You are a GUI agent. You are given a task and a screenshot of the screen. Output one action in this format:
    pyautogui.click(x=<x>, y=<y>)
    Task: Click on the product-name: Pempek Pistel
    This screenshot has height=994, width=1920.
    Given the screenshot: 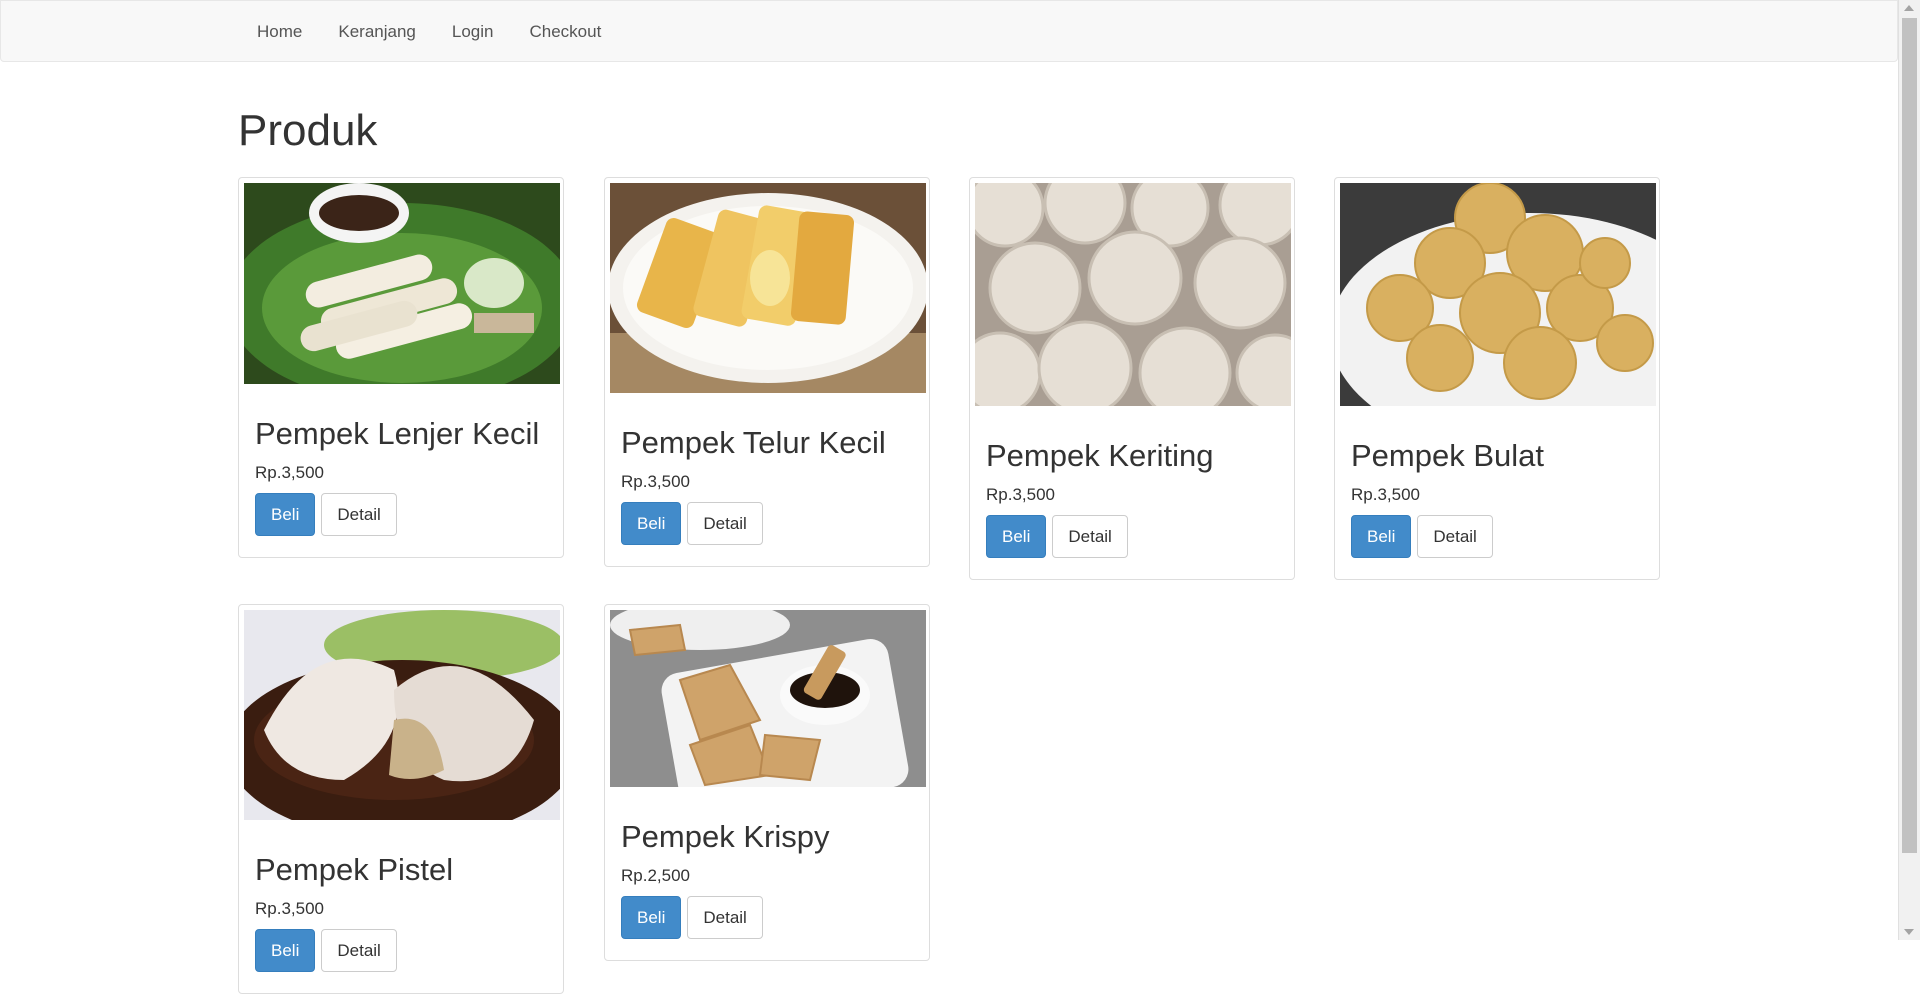 What is the action you would take?
    pyautogui.click(x=354, y=869)
    